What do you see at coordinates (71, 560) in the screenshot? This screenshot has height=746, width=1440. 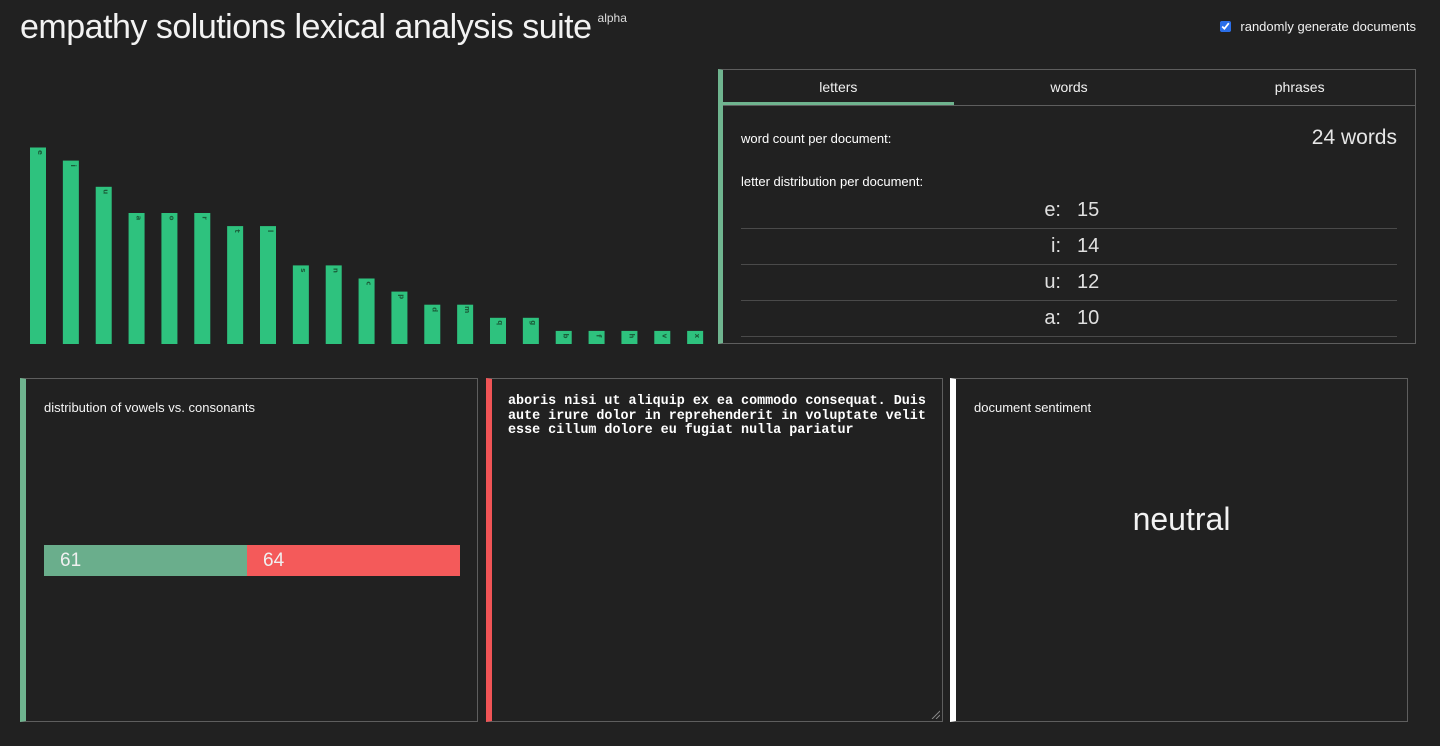 I see `vowels-count: 61` at bounding box center [71, 560].